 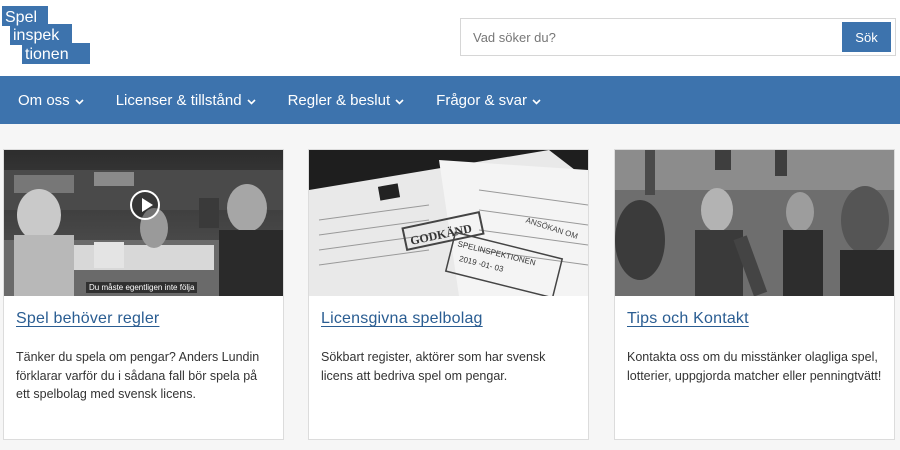 I want to click on card-title-link: Tips och Kontakt, so click(x=688, y=319).